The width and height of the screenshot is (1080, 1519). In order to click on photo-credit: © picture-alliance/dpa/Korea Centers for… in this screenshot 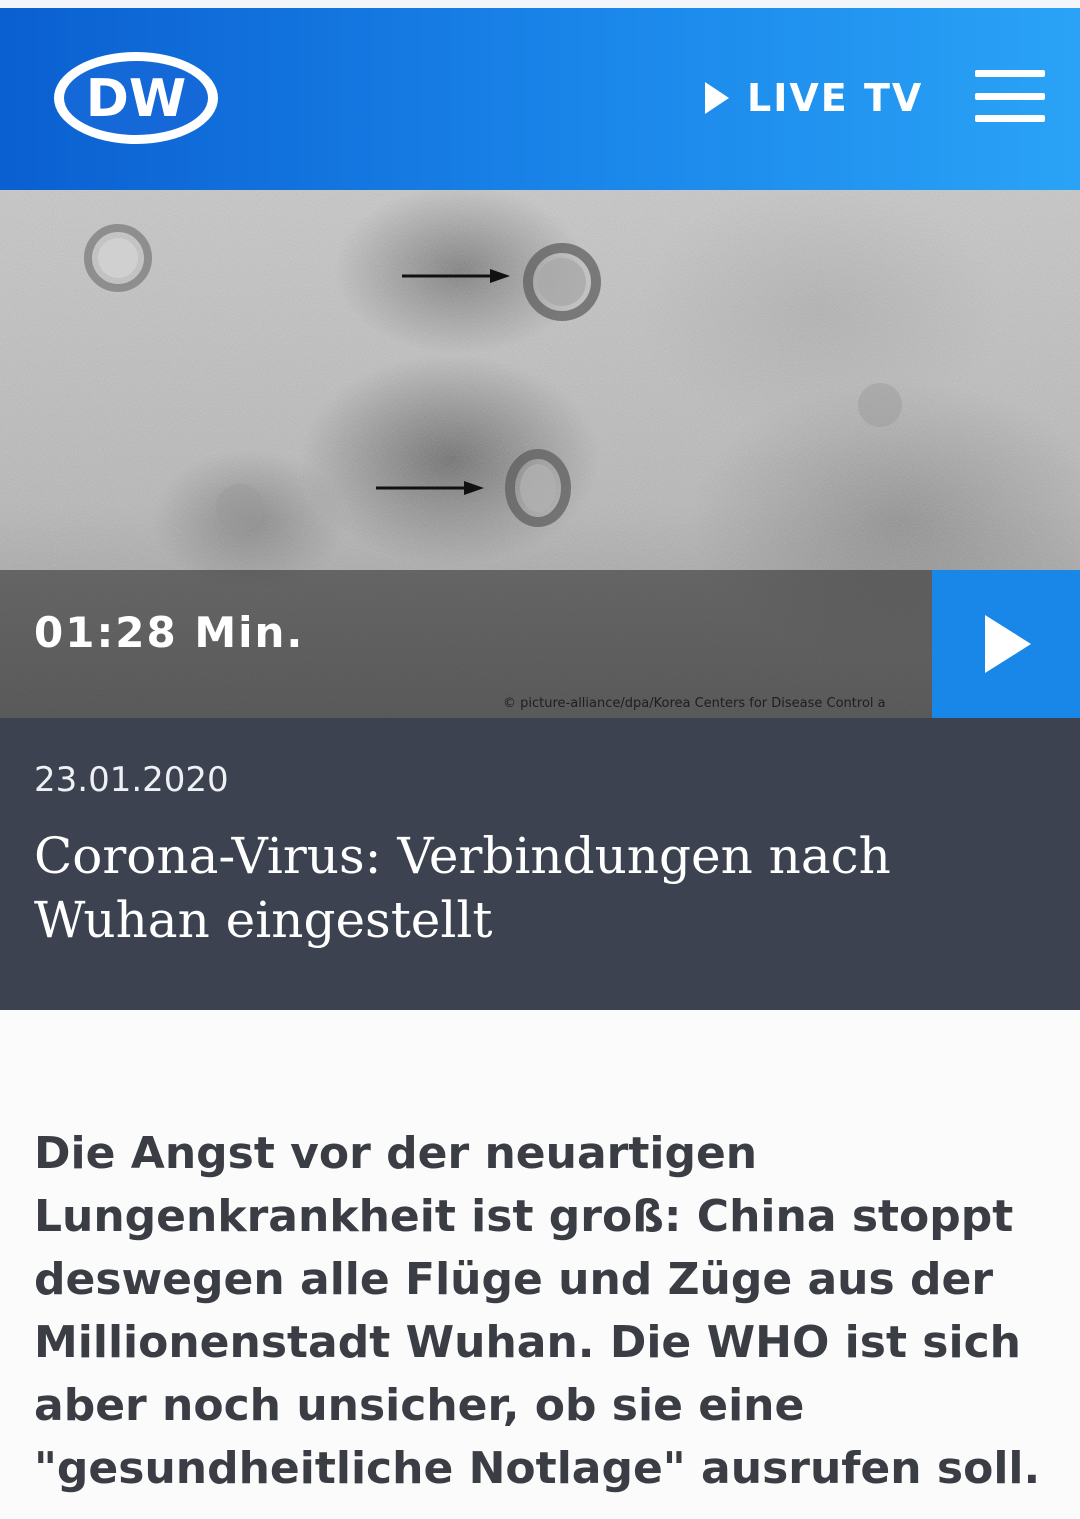, I will do `click(694, 703)`.